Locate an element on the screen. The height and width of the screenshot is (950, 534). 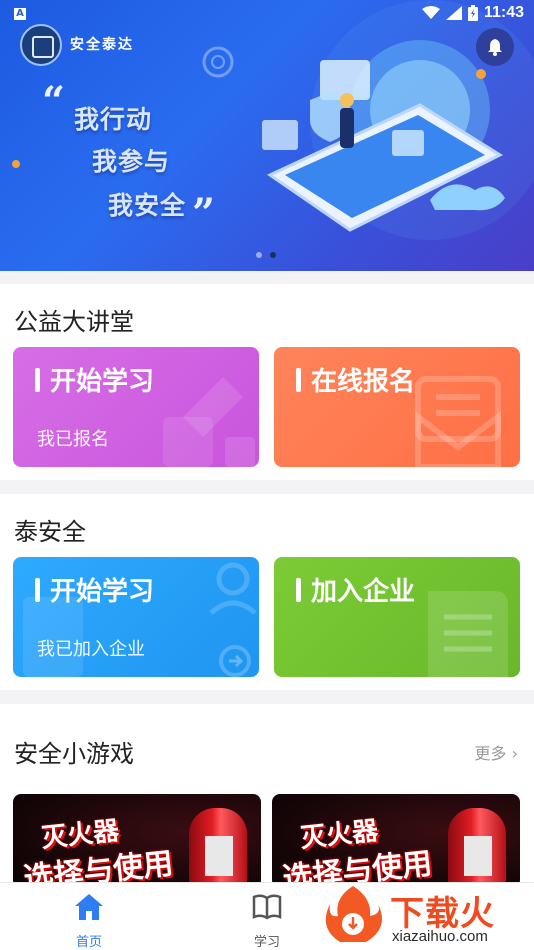
app-logo is located at coordinates (41, 45).